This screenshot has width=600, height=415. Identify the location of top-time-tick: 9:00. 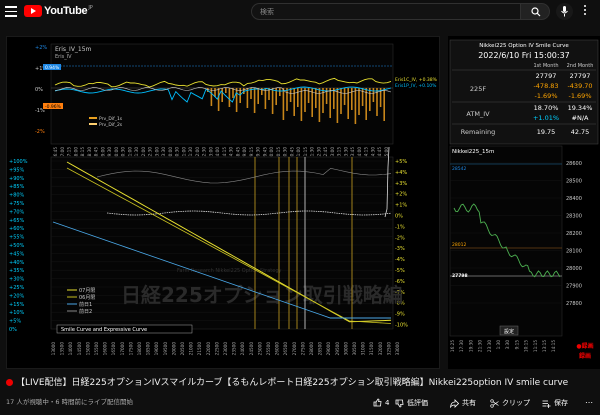
(244, 152).